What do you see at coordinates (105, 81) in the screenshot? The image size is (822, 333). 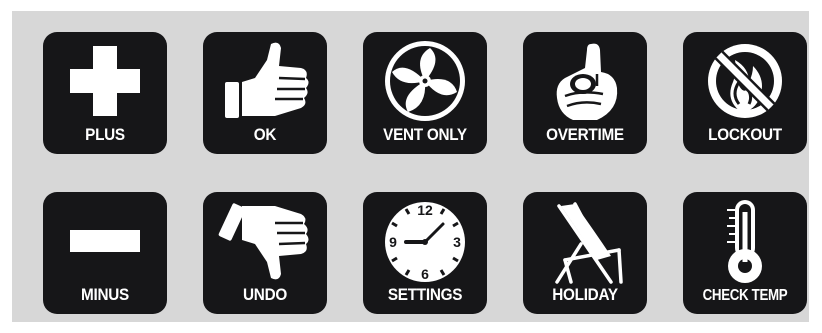 I see `plus-icon` at bounding box center [105, 81].